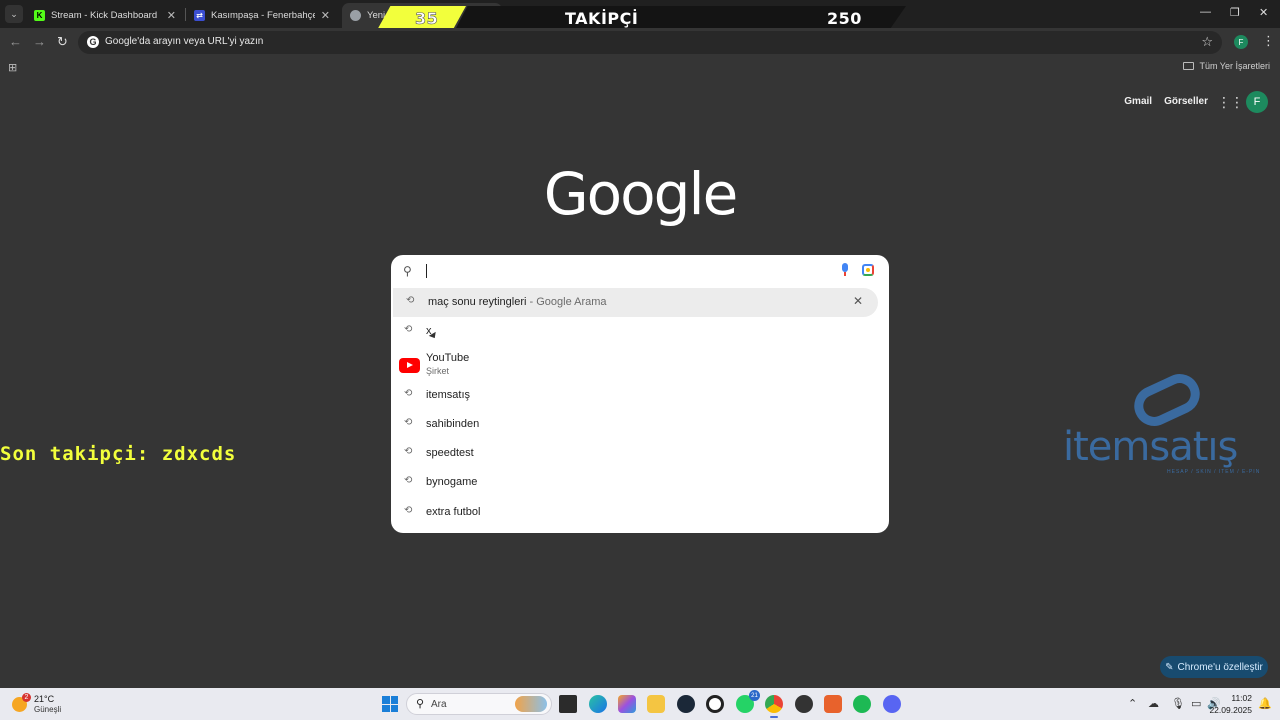 The width and height of the screenshot is (1280, 720). Describe the element at coordinates (62, 42) in the screenshot. I see `reload-icon: ↻` at that location.